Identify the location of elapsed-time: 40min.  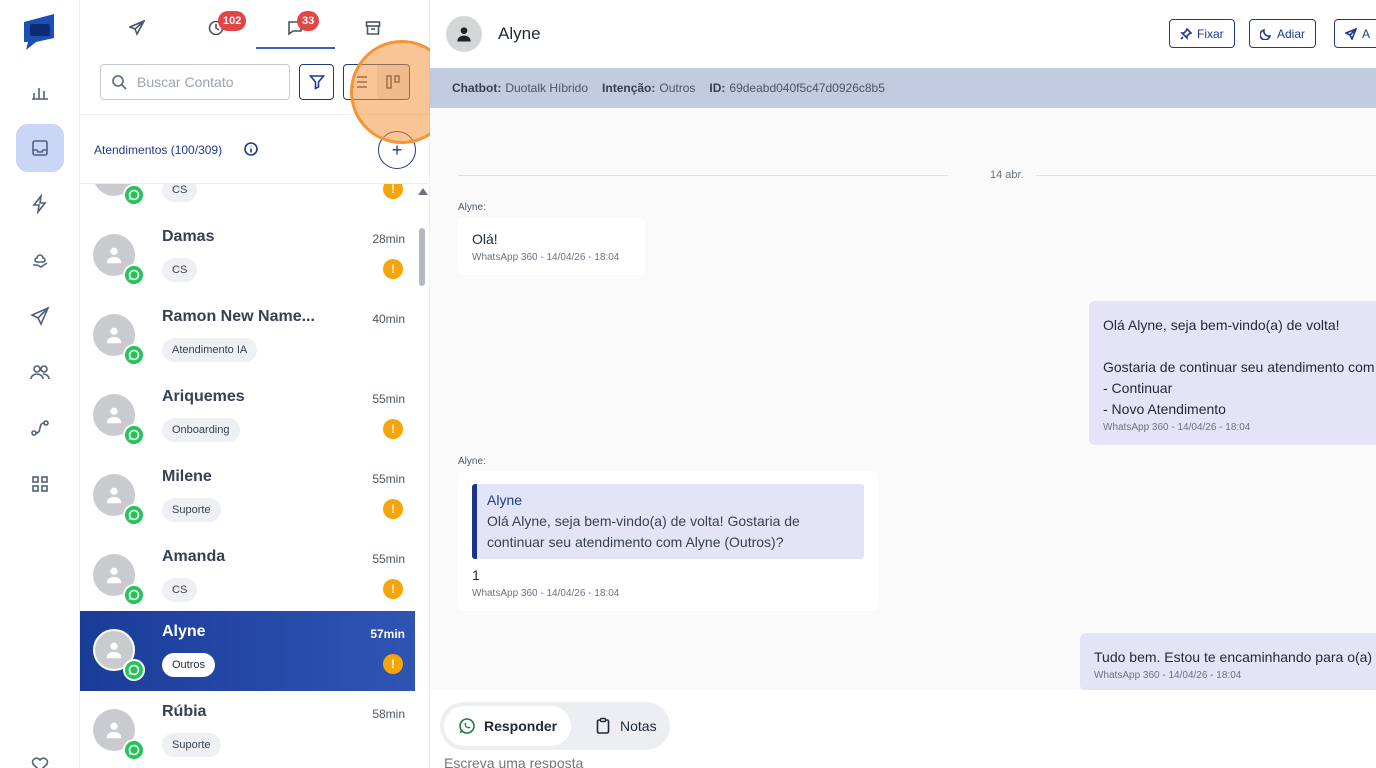
(388, 319).